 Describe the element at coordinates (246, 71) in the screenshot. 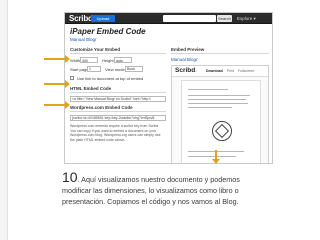

I see `preview-tab-fullscreen: Fullscreen` at that location.